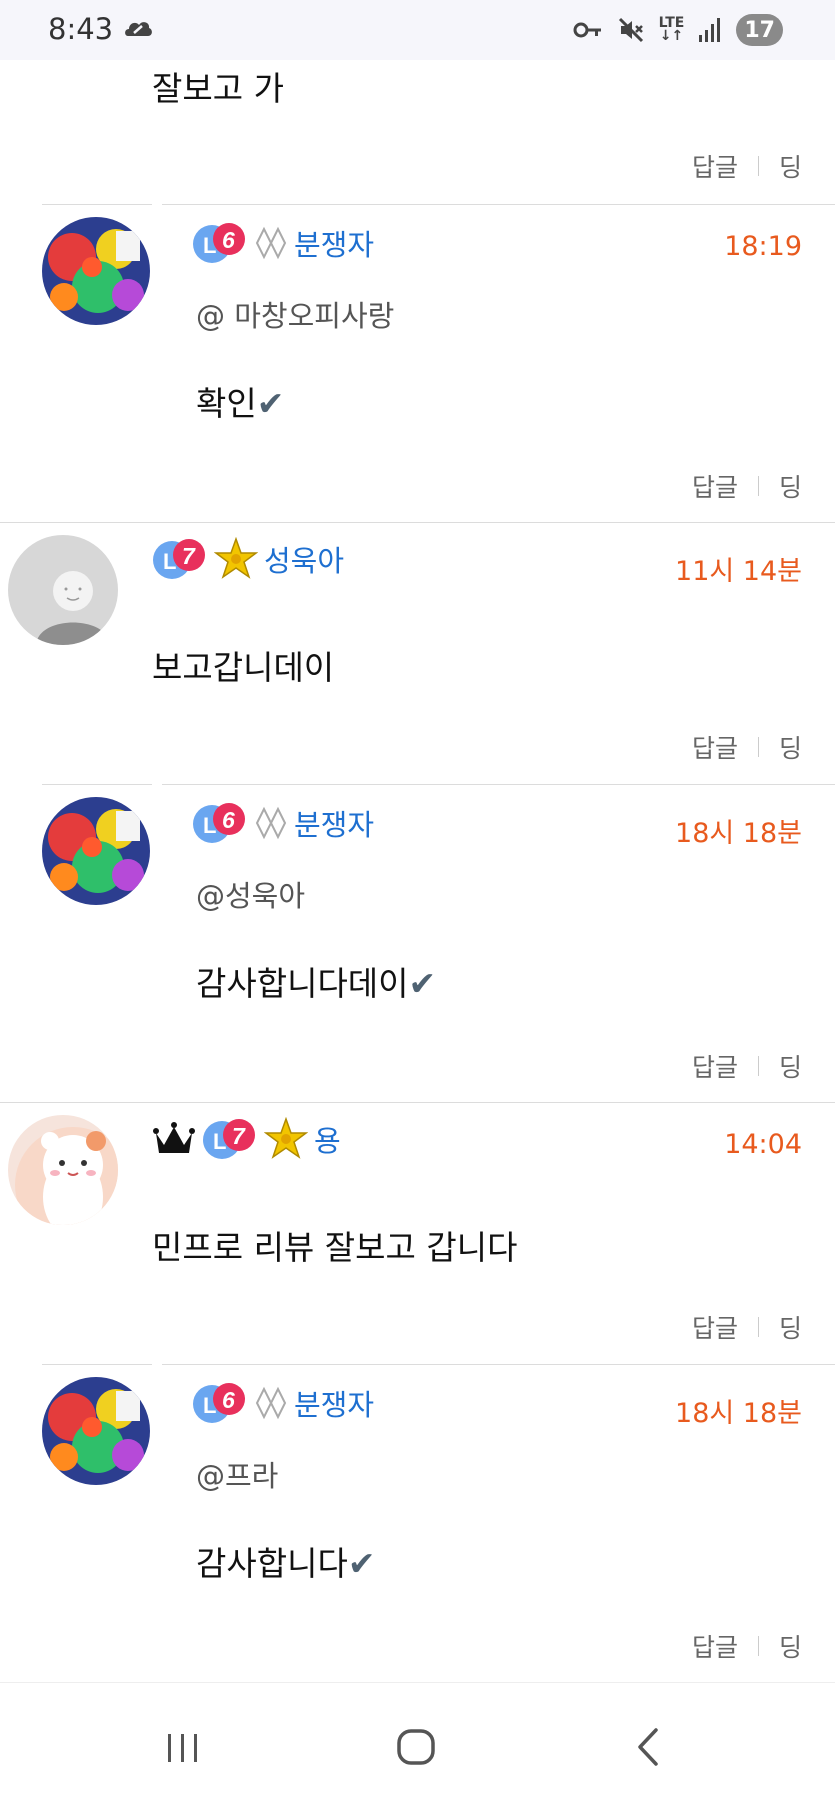 The height and width of the screenshot is (1810, 835). Describe the element at coordinates (763, 1144) in the screenshot. I see `comment-time: 14:04` at that location.